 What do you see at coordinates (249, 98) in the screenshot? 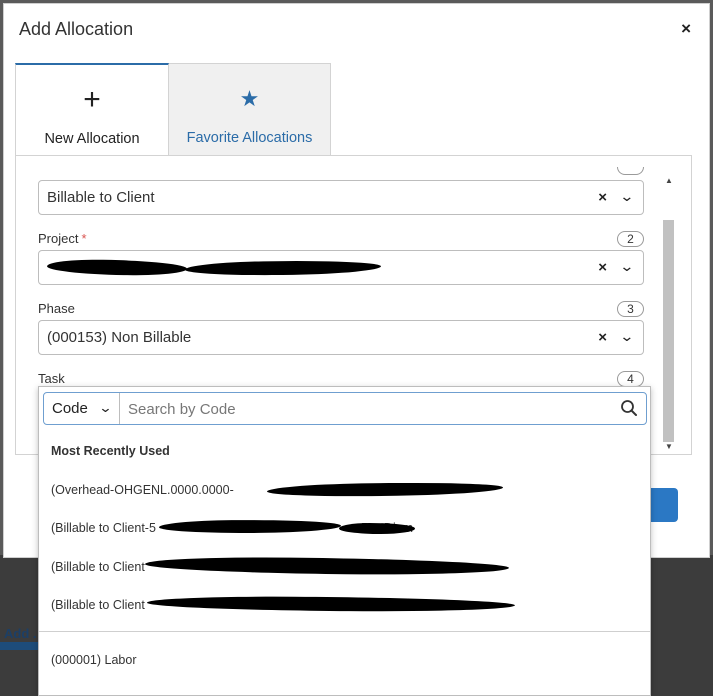
I see `star-icon: ★` at bounding box center [249, 98].